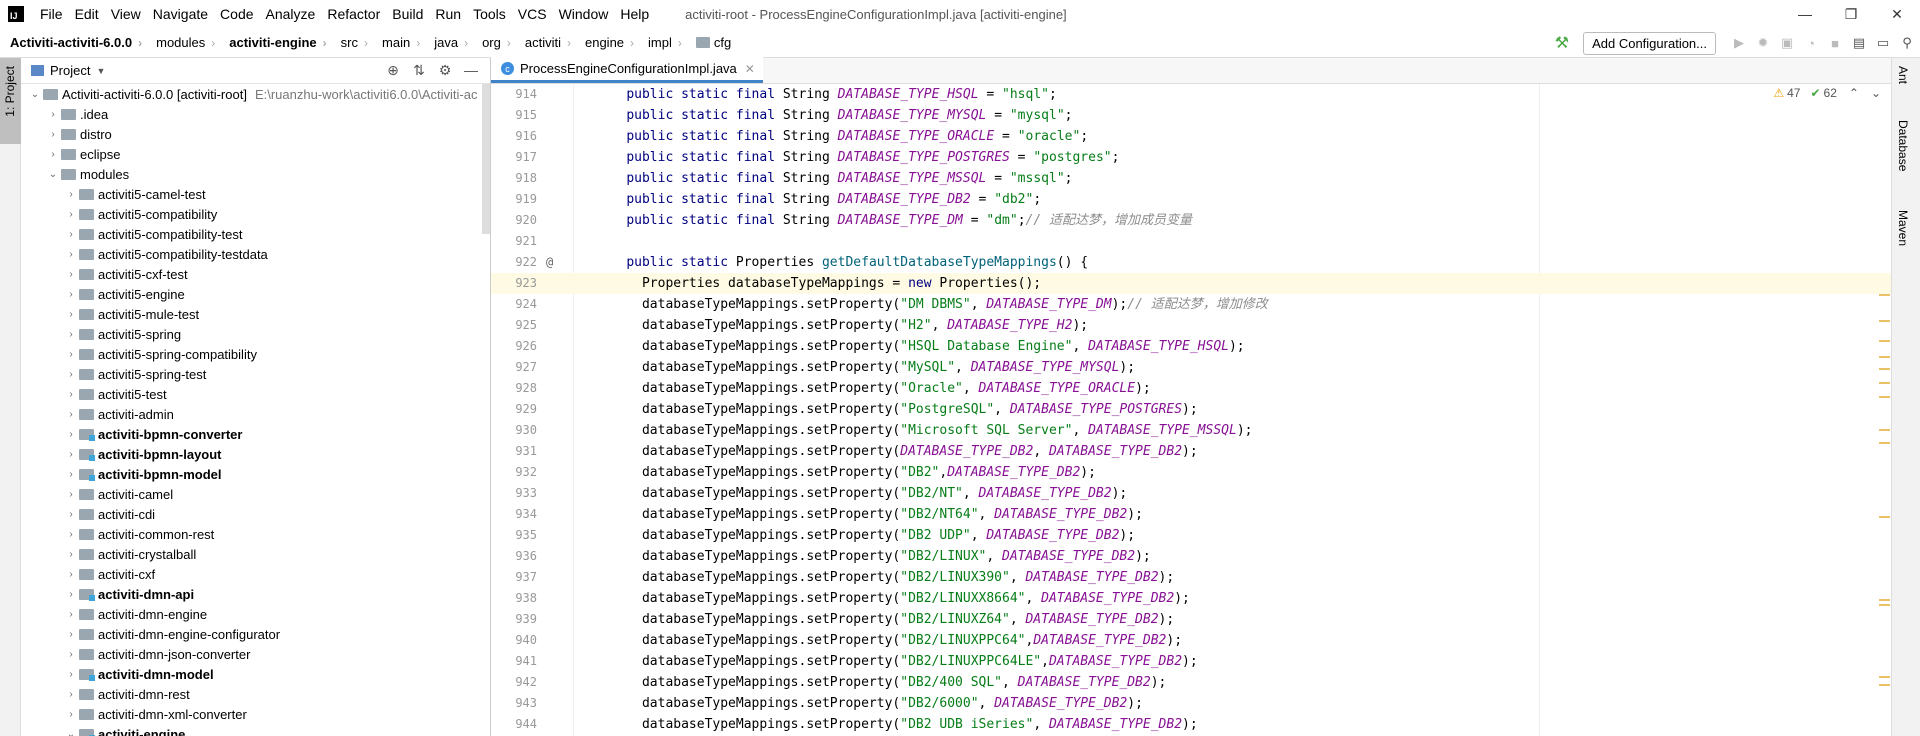 This screenshot has width=1920, height=736. Describe the element at coordinates (255, 434) in the screenshot. I see `tree-item: › activiti-bpmn-converter` at that location.